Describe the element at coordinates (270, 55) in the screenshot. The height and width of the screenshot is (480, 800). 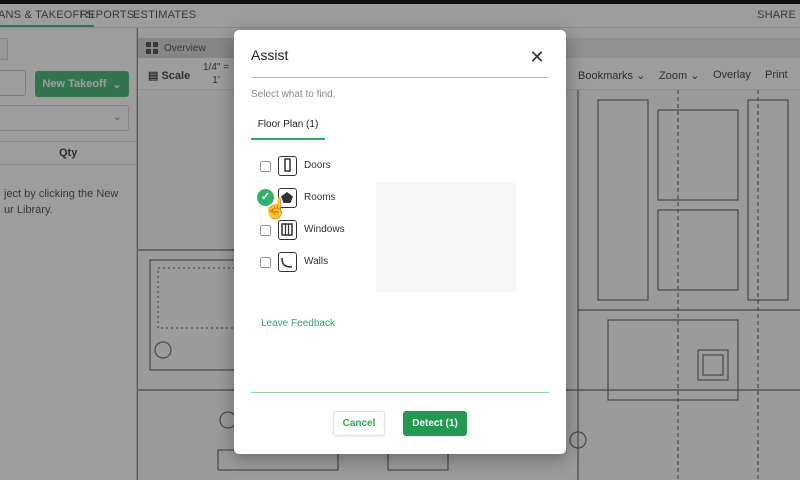
I see `modal-title: Assist` at that location.